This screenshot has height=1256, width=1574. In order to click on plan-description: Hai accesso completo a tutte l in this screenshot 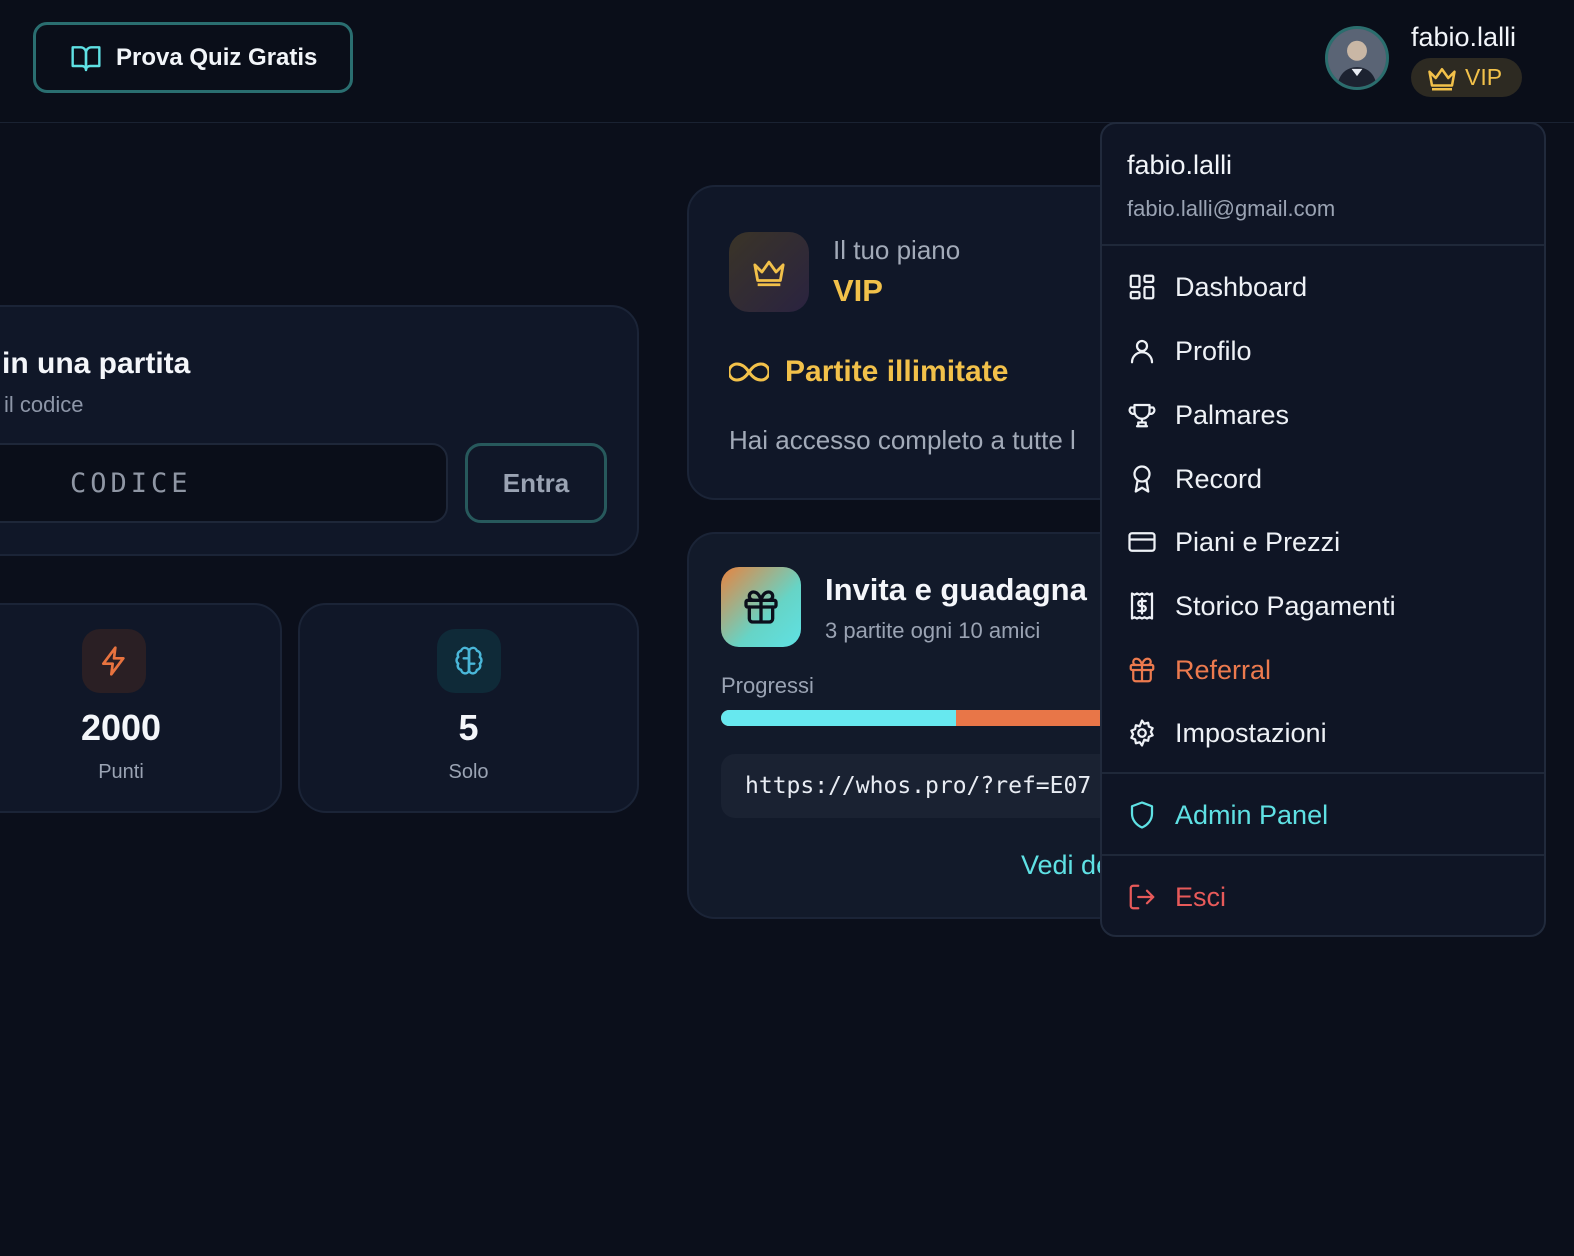, I will do `click(902, 440)`.